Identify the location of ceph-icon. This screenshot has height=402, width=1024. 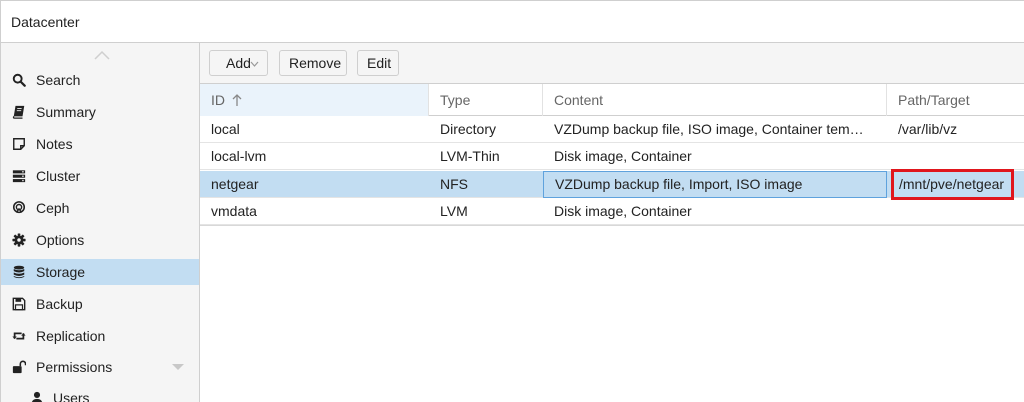
(19, 208).